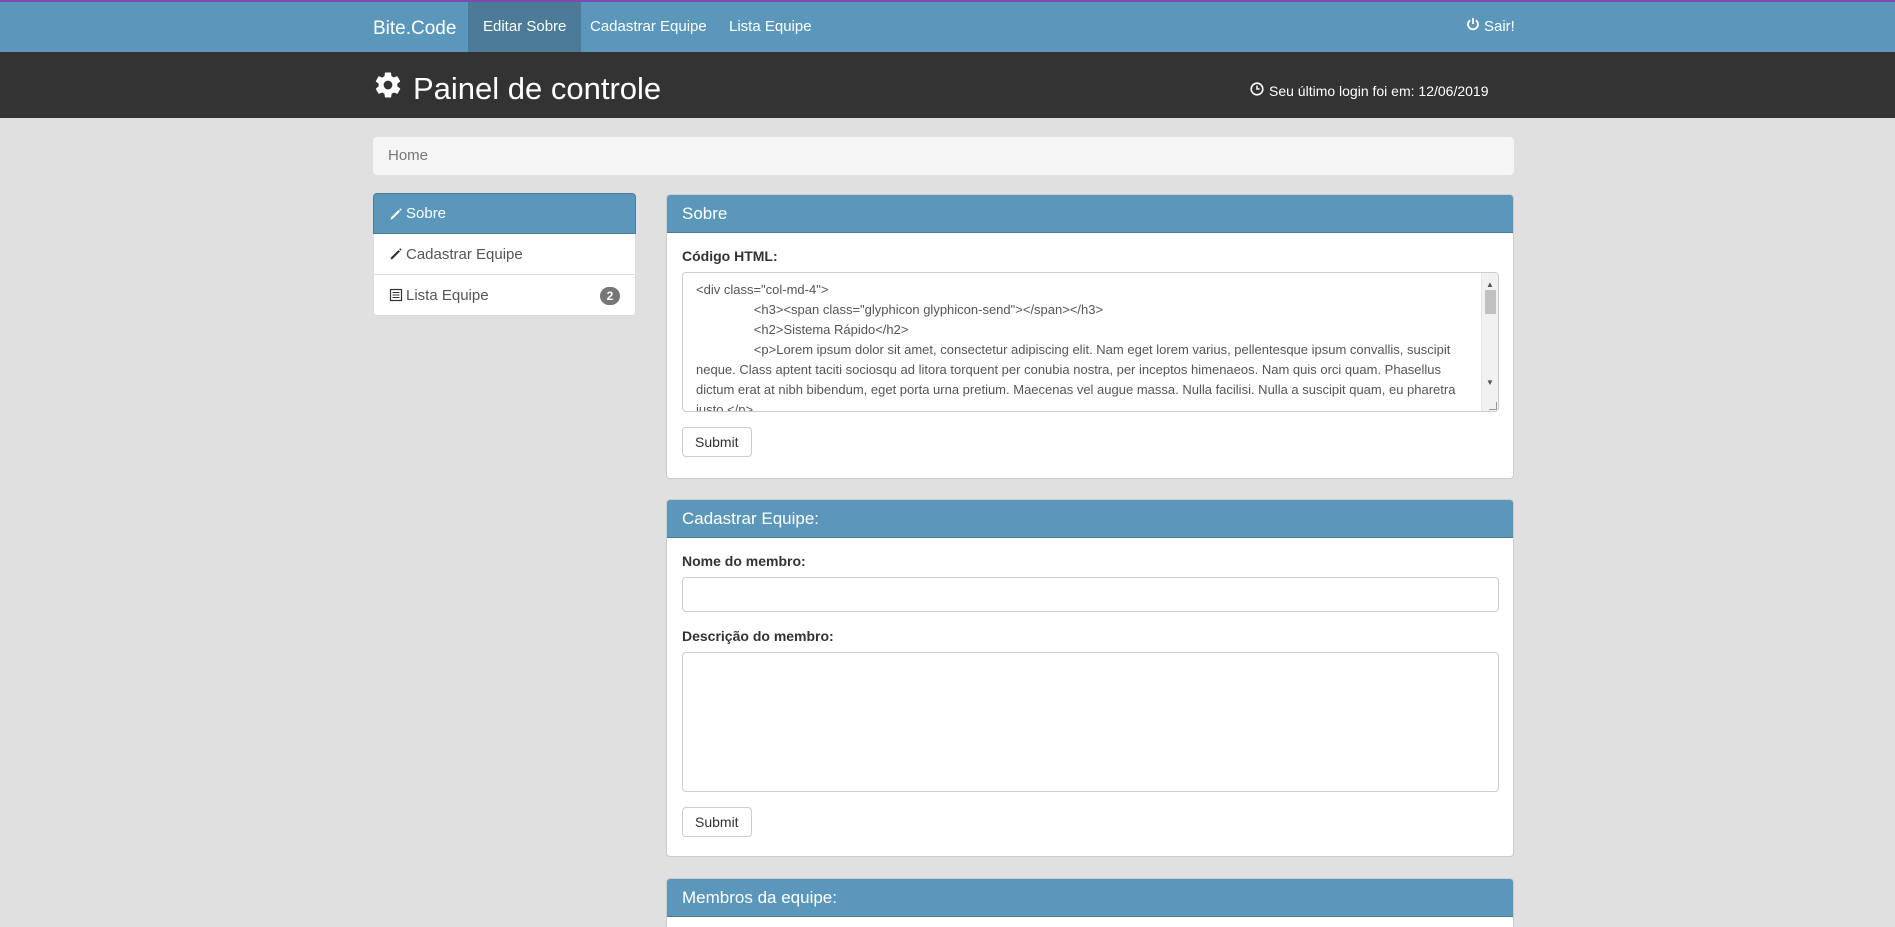  I want to click on logout-link: Sair!, so click(1490, 27).